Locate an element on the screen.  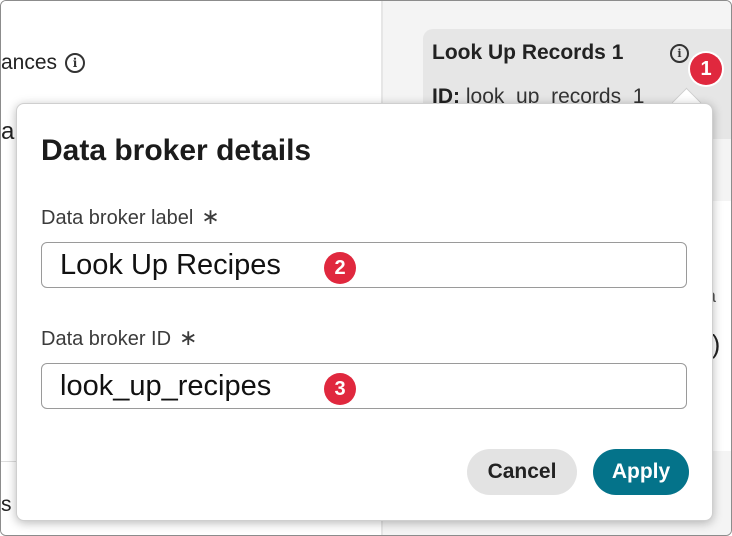
label-field-label-text: Data broker label is located at coordinates (117, 218).